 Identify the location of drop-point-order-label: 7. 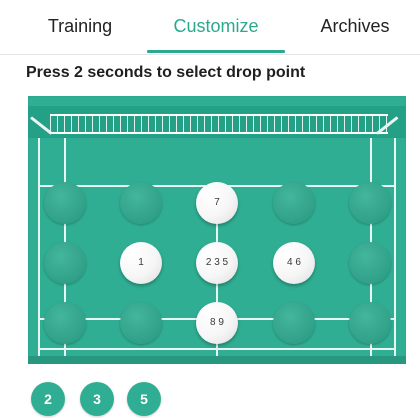
(217, 202).